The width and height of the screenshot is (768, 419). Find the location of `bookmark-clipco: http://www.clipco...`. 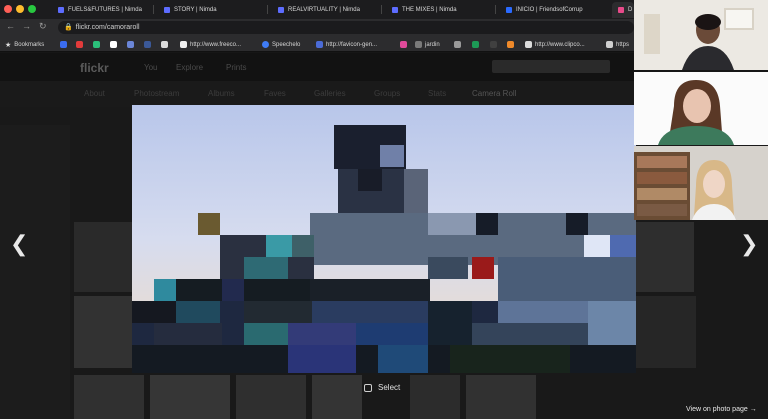

bookmark-clipco: http://www.clipco... is located at coordinates (555, 44).